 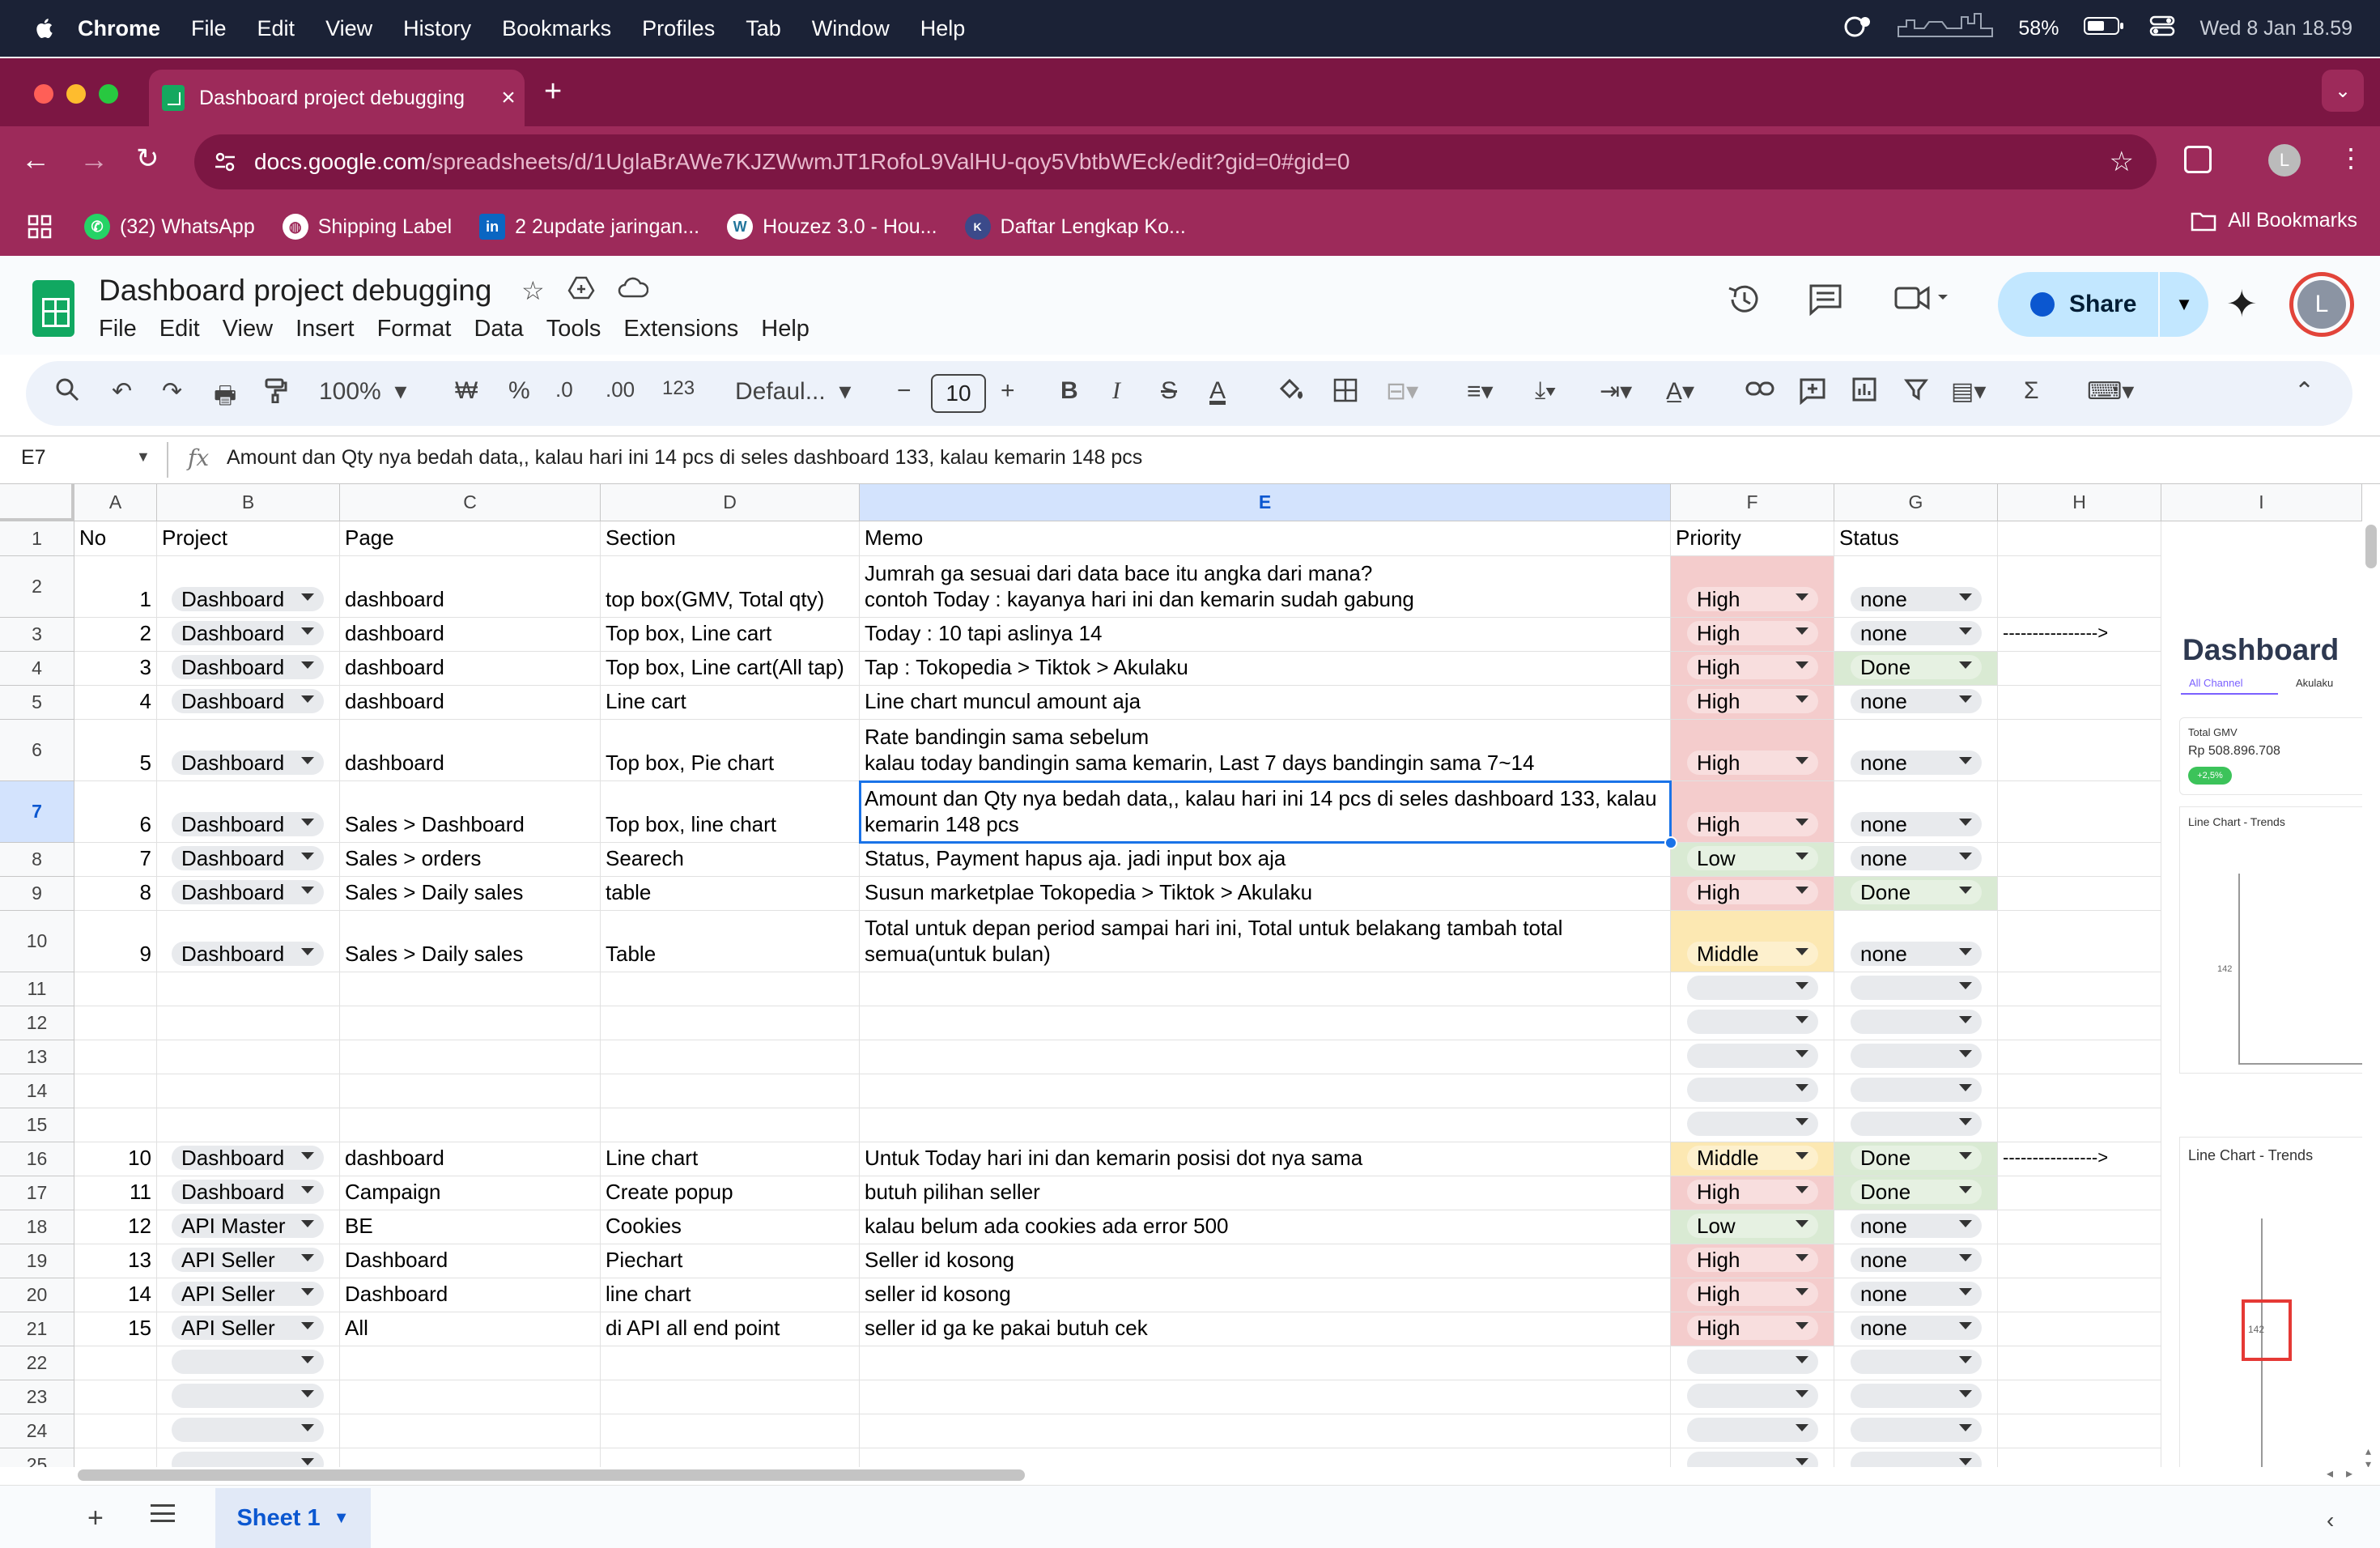 I want to click on row-header: 17, so click(x=37, y=1193).